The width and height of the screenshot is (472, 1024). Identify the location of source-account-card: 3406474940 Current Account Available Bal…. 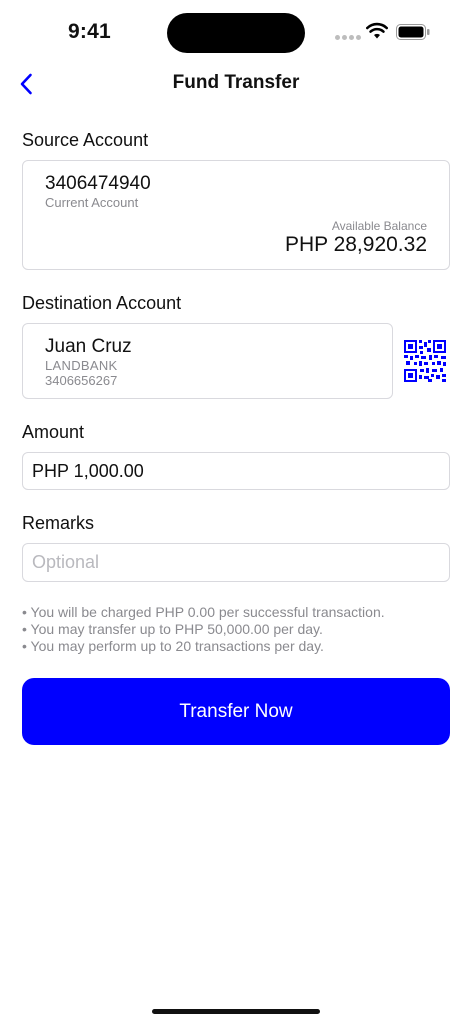
(236, 215).